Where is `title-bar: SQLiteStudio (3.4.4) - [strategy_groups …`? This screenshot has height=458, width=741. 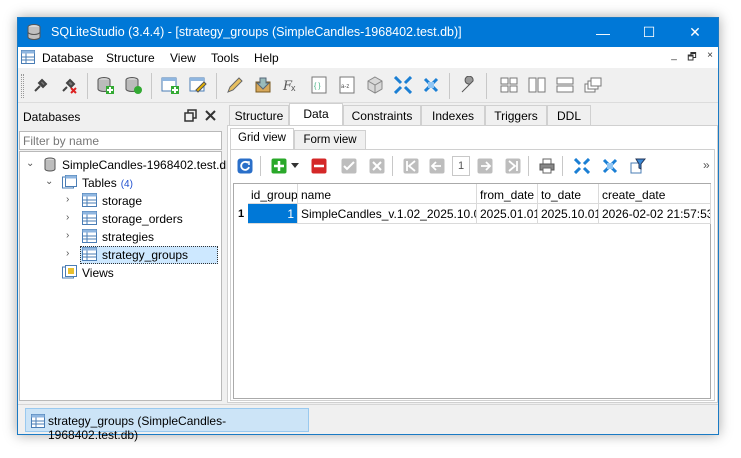
title-bar: SQLiteStudio (3.4.4) - [strategy_groups … is located at coordinates (368, 32).